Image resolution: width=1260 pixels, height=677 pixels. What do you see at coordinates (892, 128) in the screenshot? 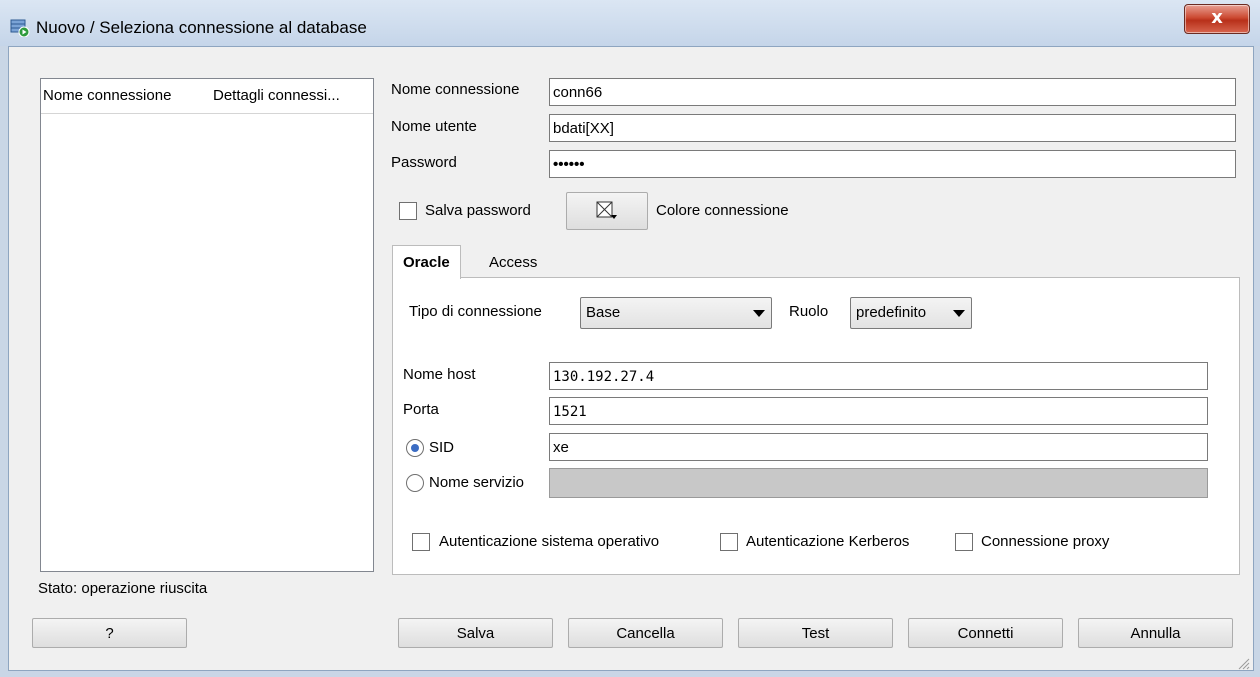
I see `username-input: bdati[XX]` at bounding box center [892, 128].